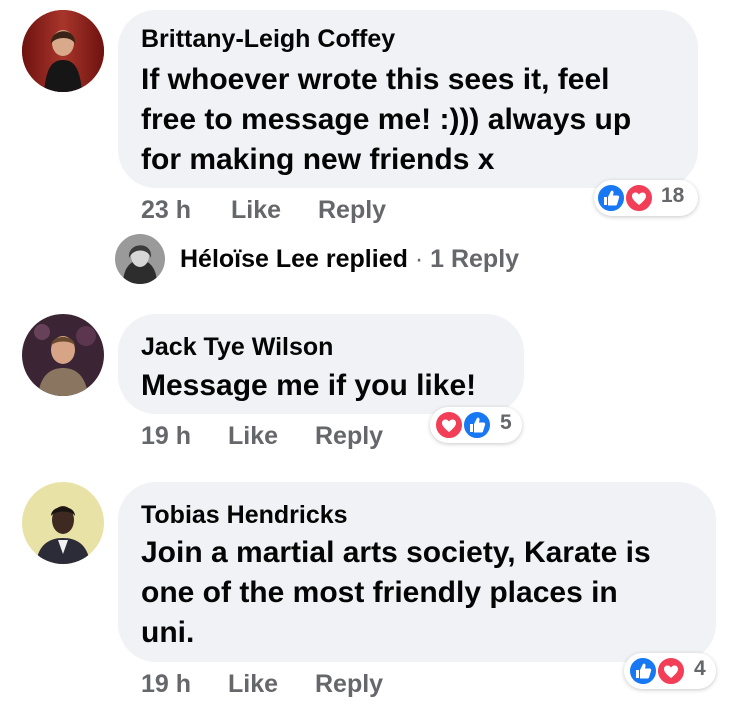 This screenshot has width=750, height=710. What do you see at coordinates (474, 259) in the screenshot?
I see `view-replies-link: 1 Reply` at bounding box center [474, 259].